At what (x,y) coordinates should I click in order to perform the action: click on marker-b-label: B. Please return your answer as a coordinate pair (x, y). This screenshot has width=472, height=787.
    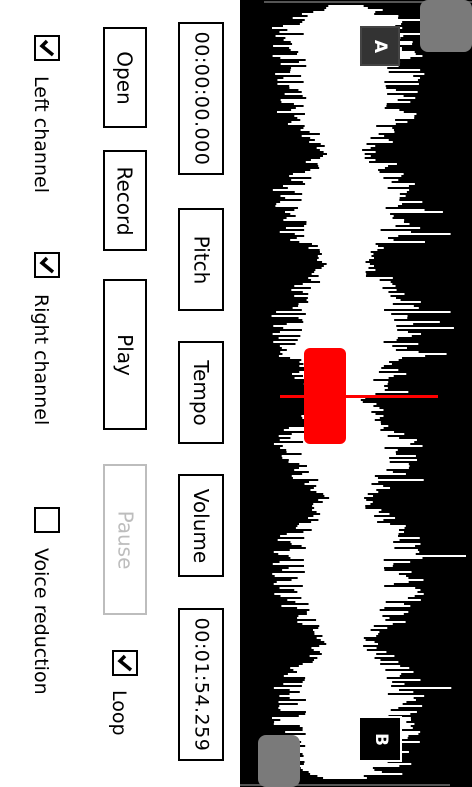
    Looking at the image, I should click on (380, 739).